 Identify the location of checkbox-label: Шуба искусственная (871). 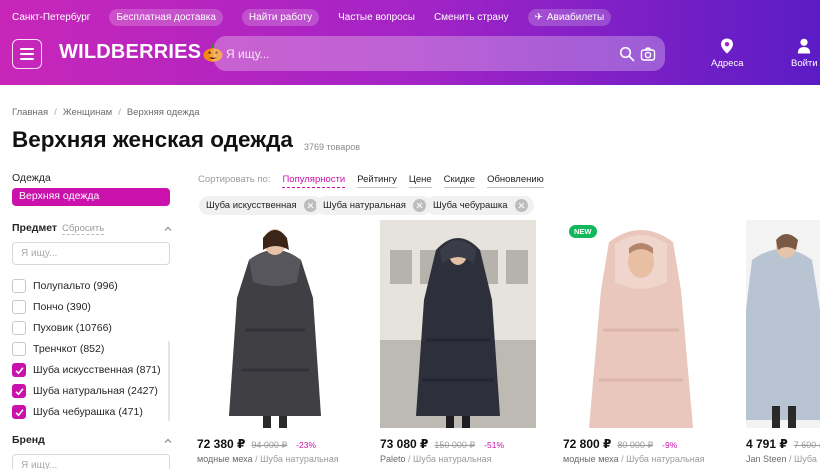
(97, 370).